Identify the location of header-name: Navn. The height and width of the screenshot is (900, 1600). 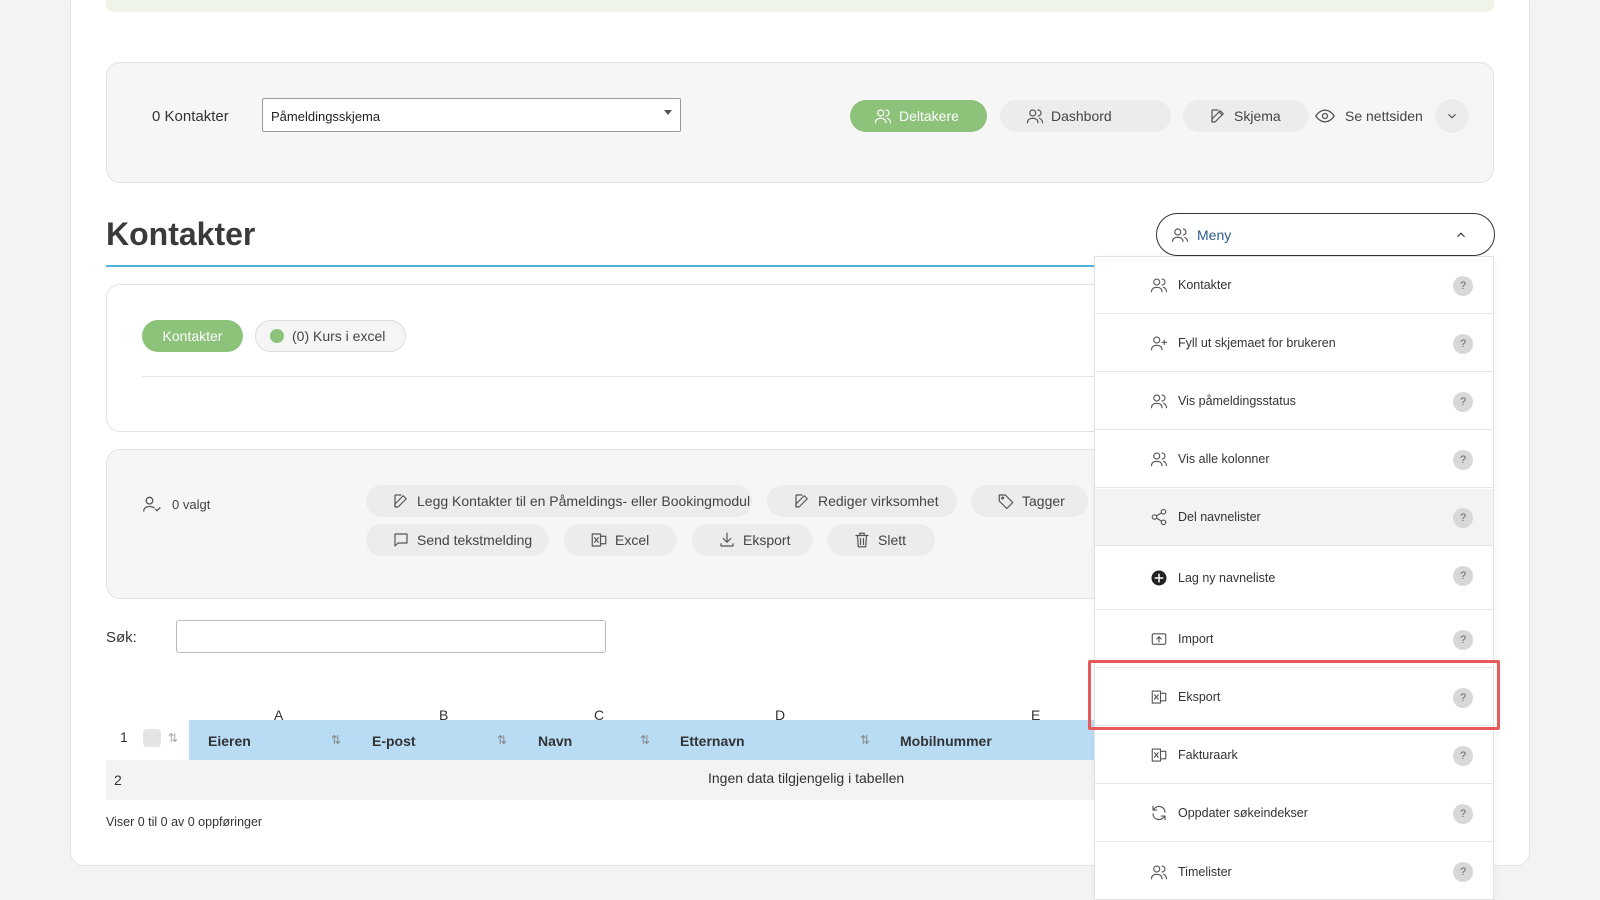
(555, 741).